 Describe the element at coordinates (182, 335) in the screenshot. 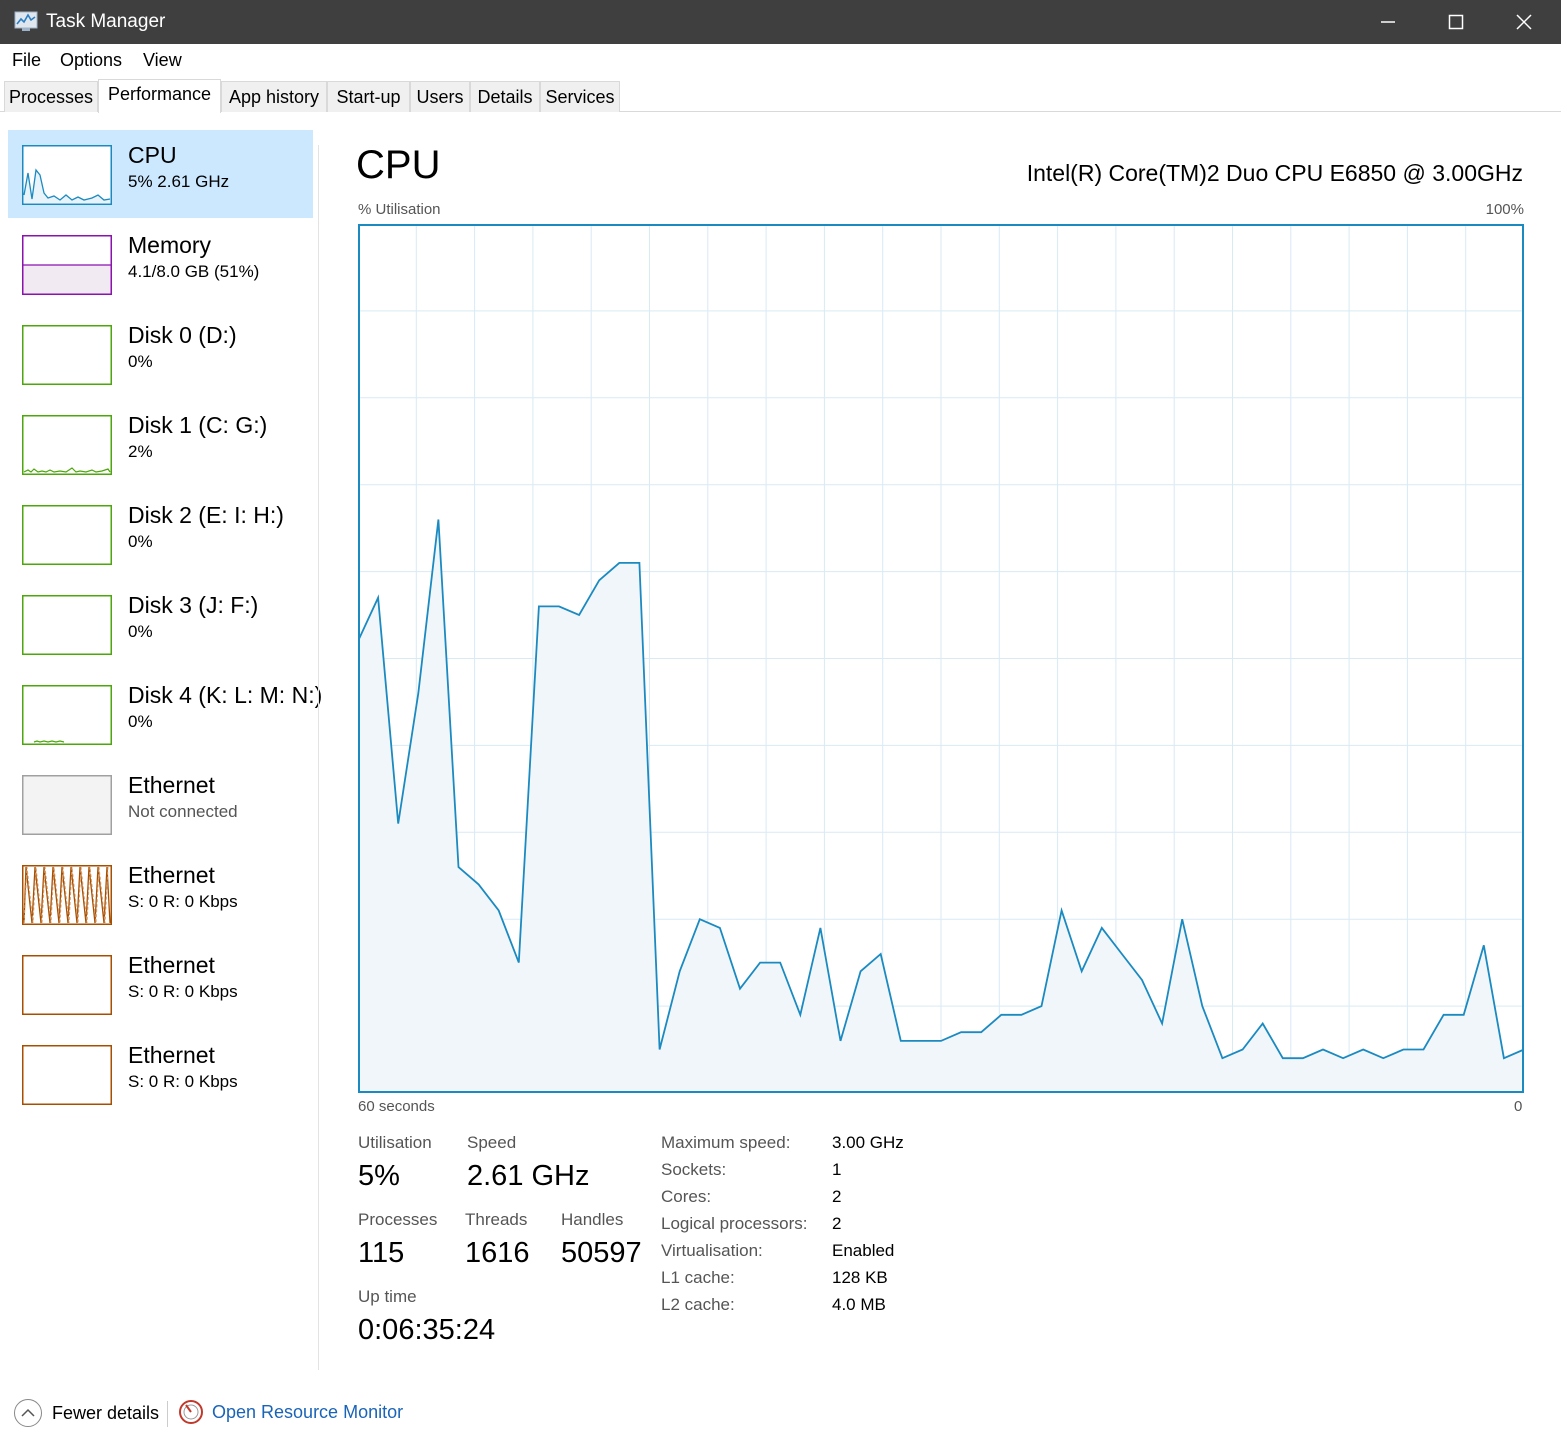

I see `resource-name: Disk 0 (D:)` at that location.